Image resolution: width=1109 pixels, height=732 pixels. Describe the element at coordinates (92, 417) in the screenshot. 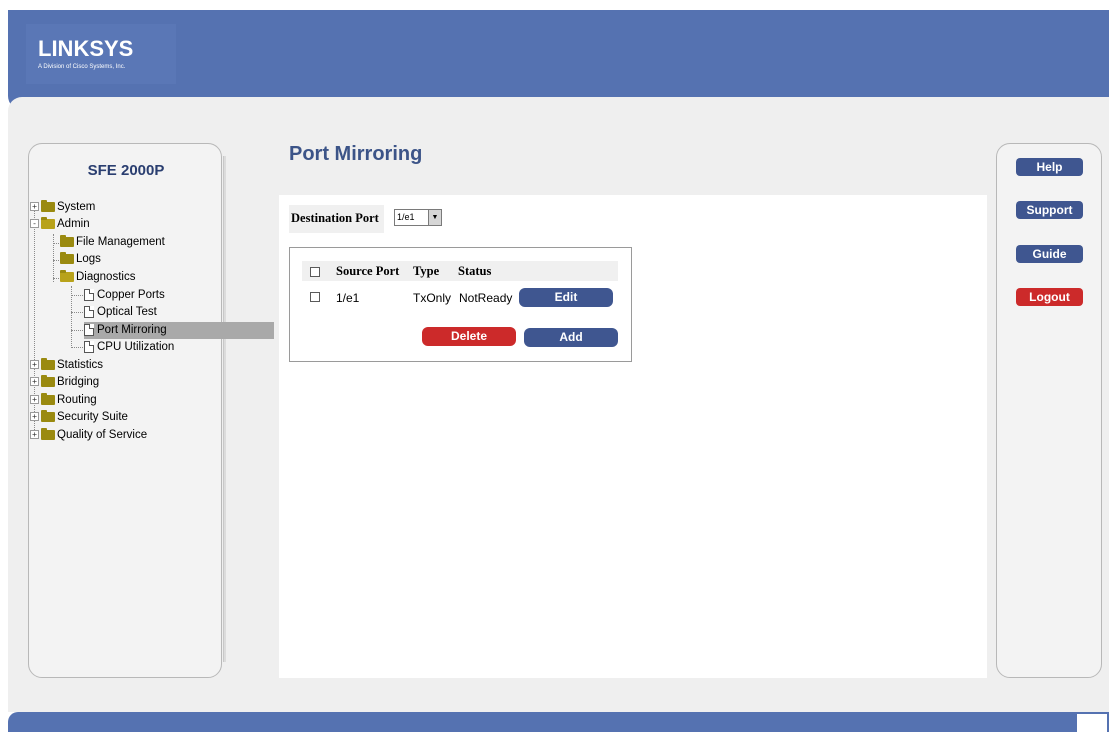

I see `tree-item-label: Security Suite` at that location.